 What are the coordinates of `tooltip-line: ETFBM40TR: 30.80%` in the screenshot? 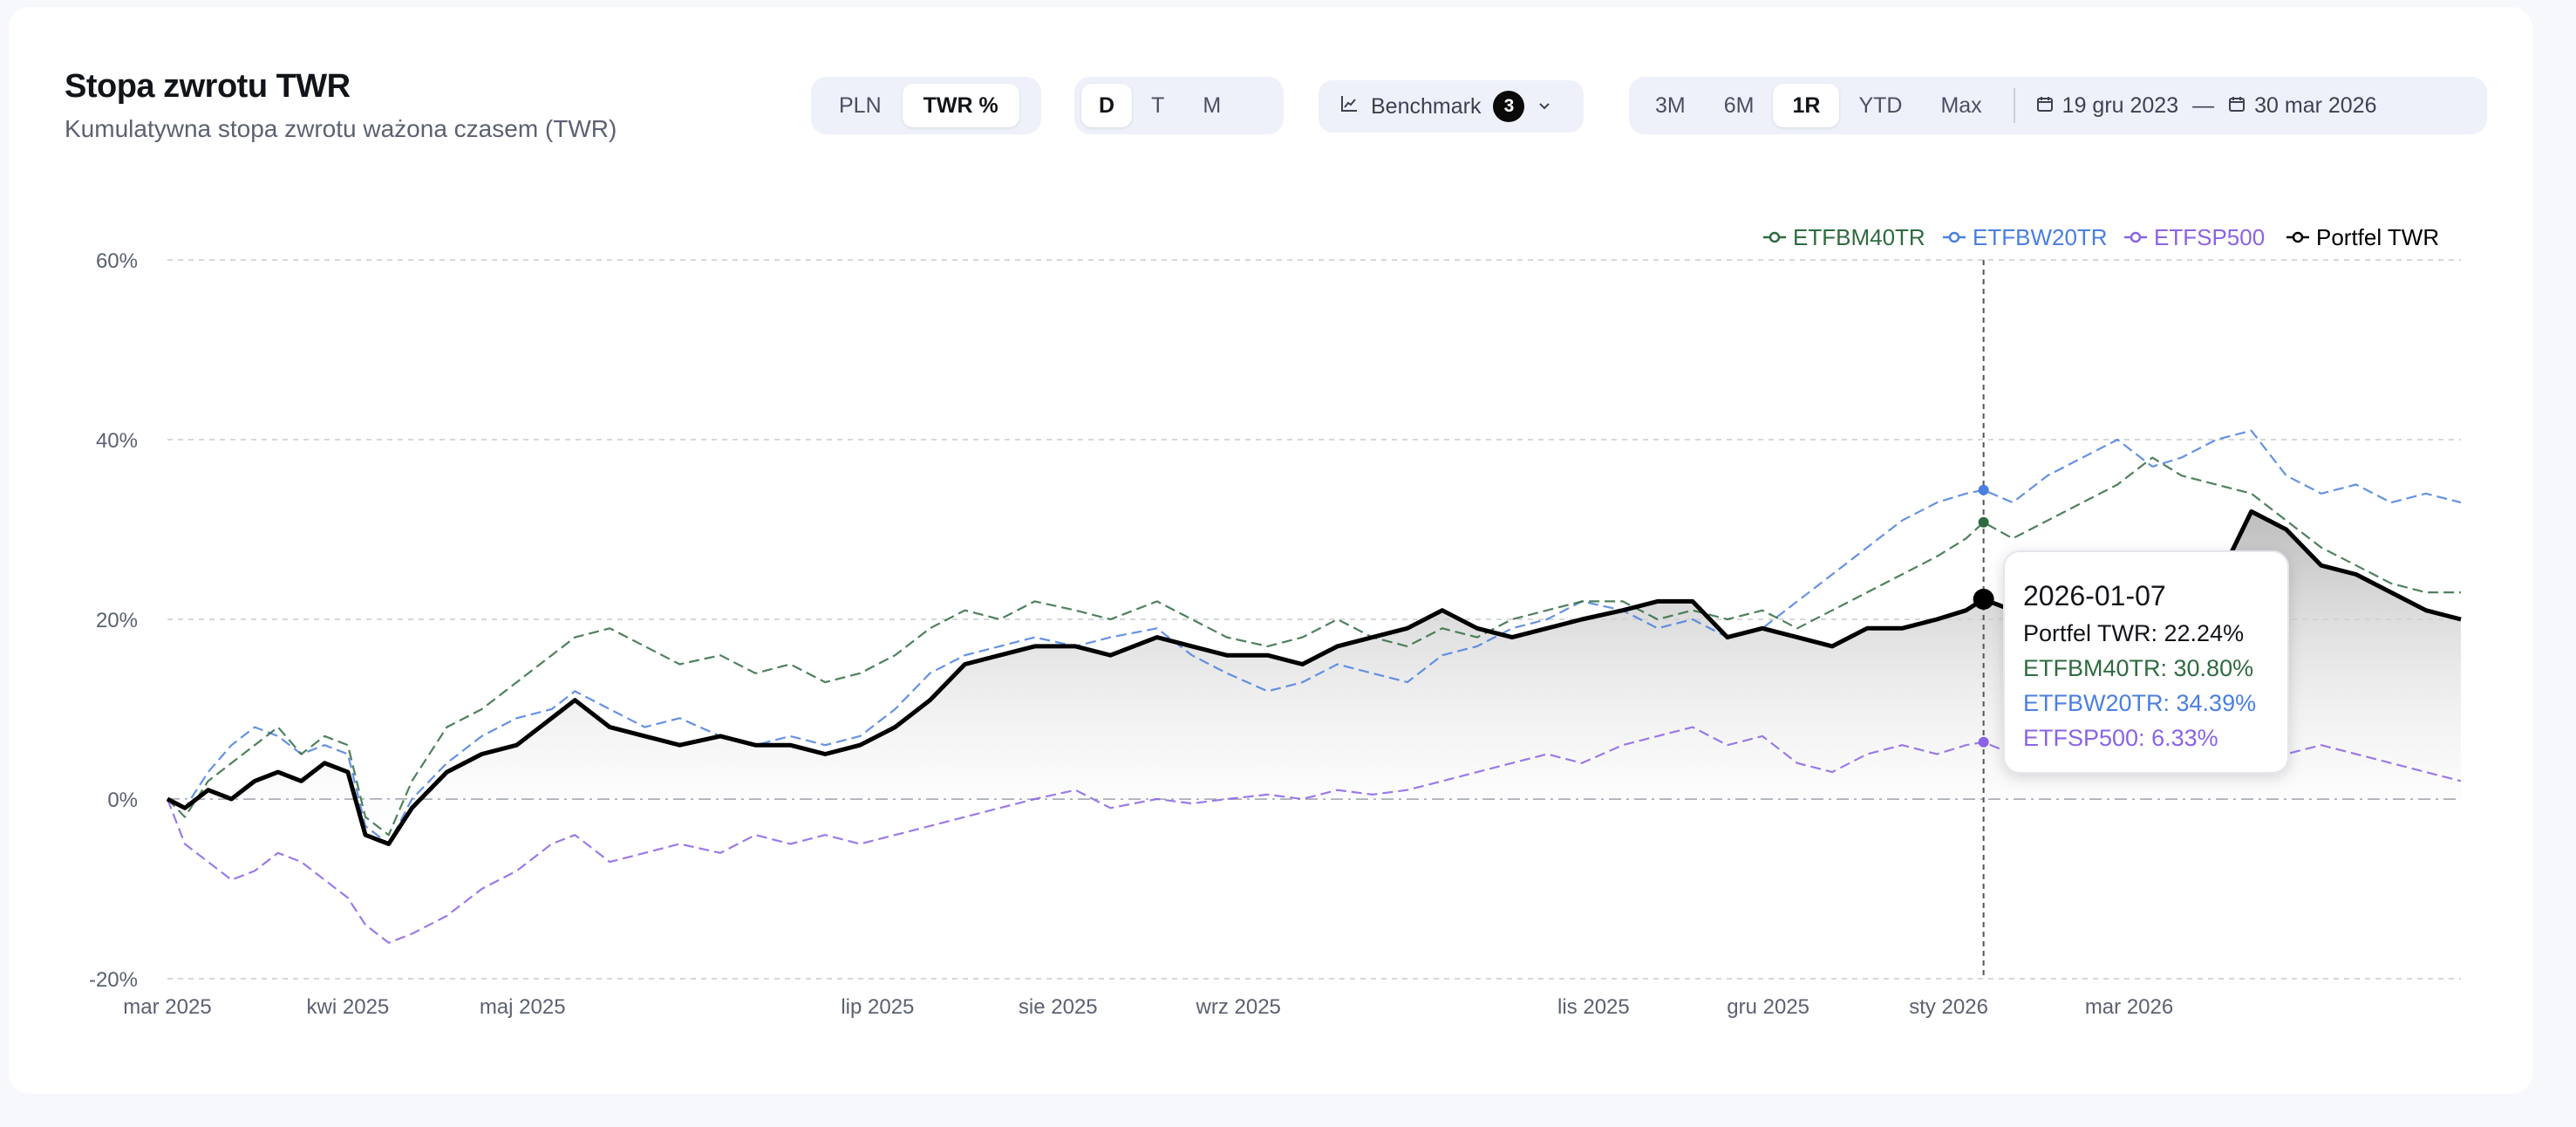 It's located at (2138, 668).